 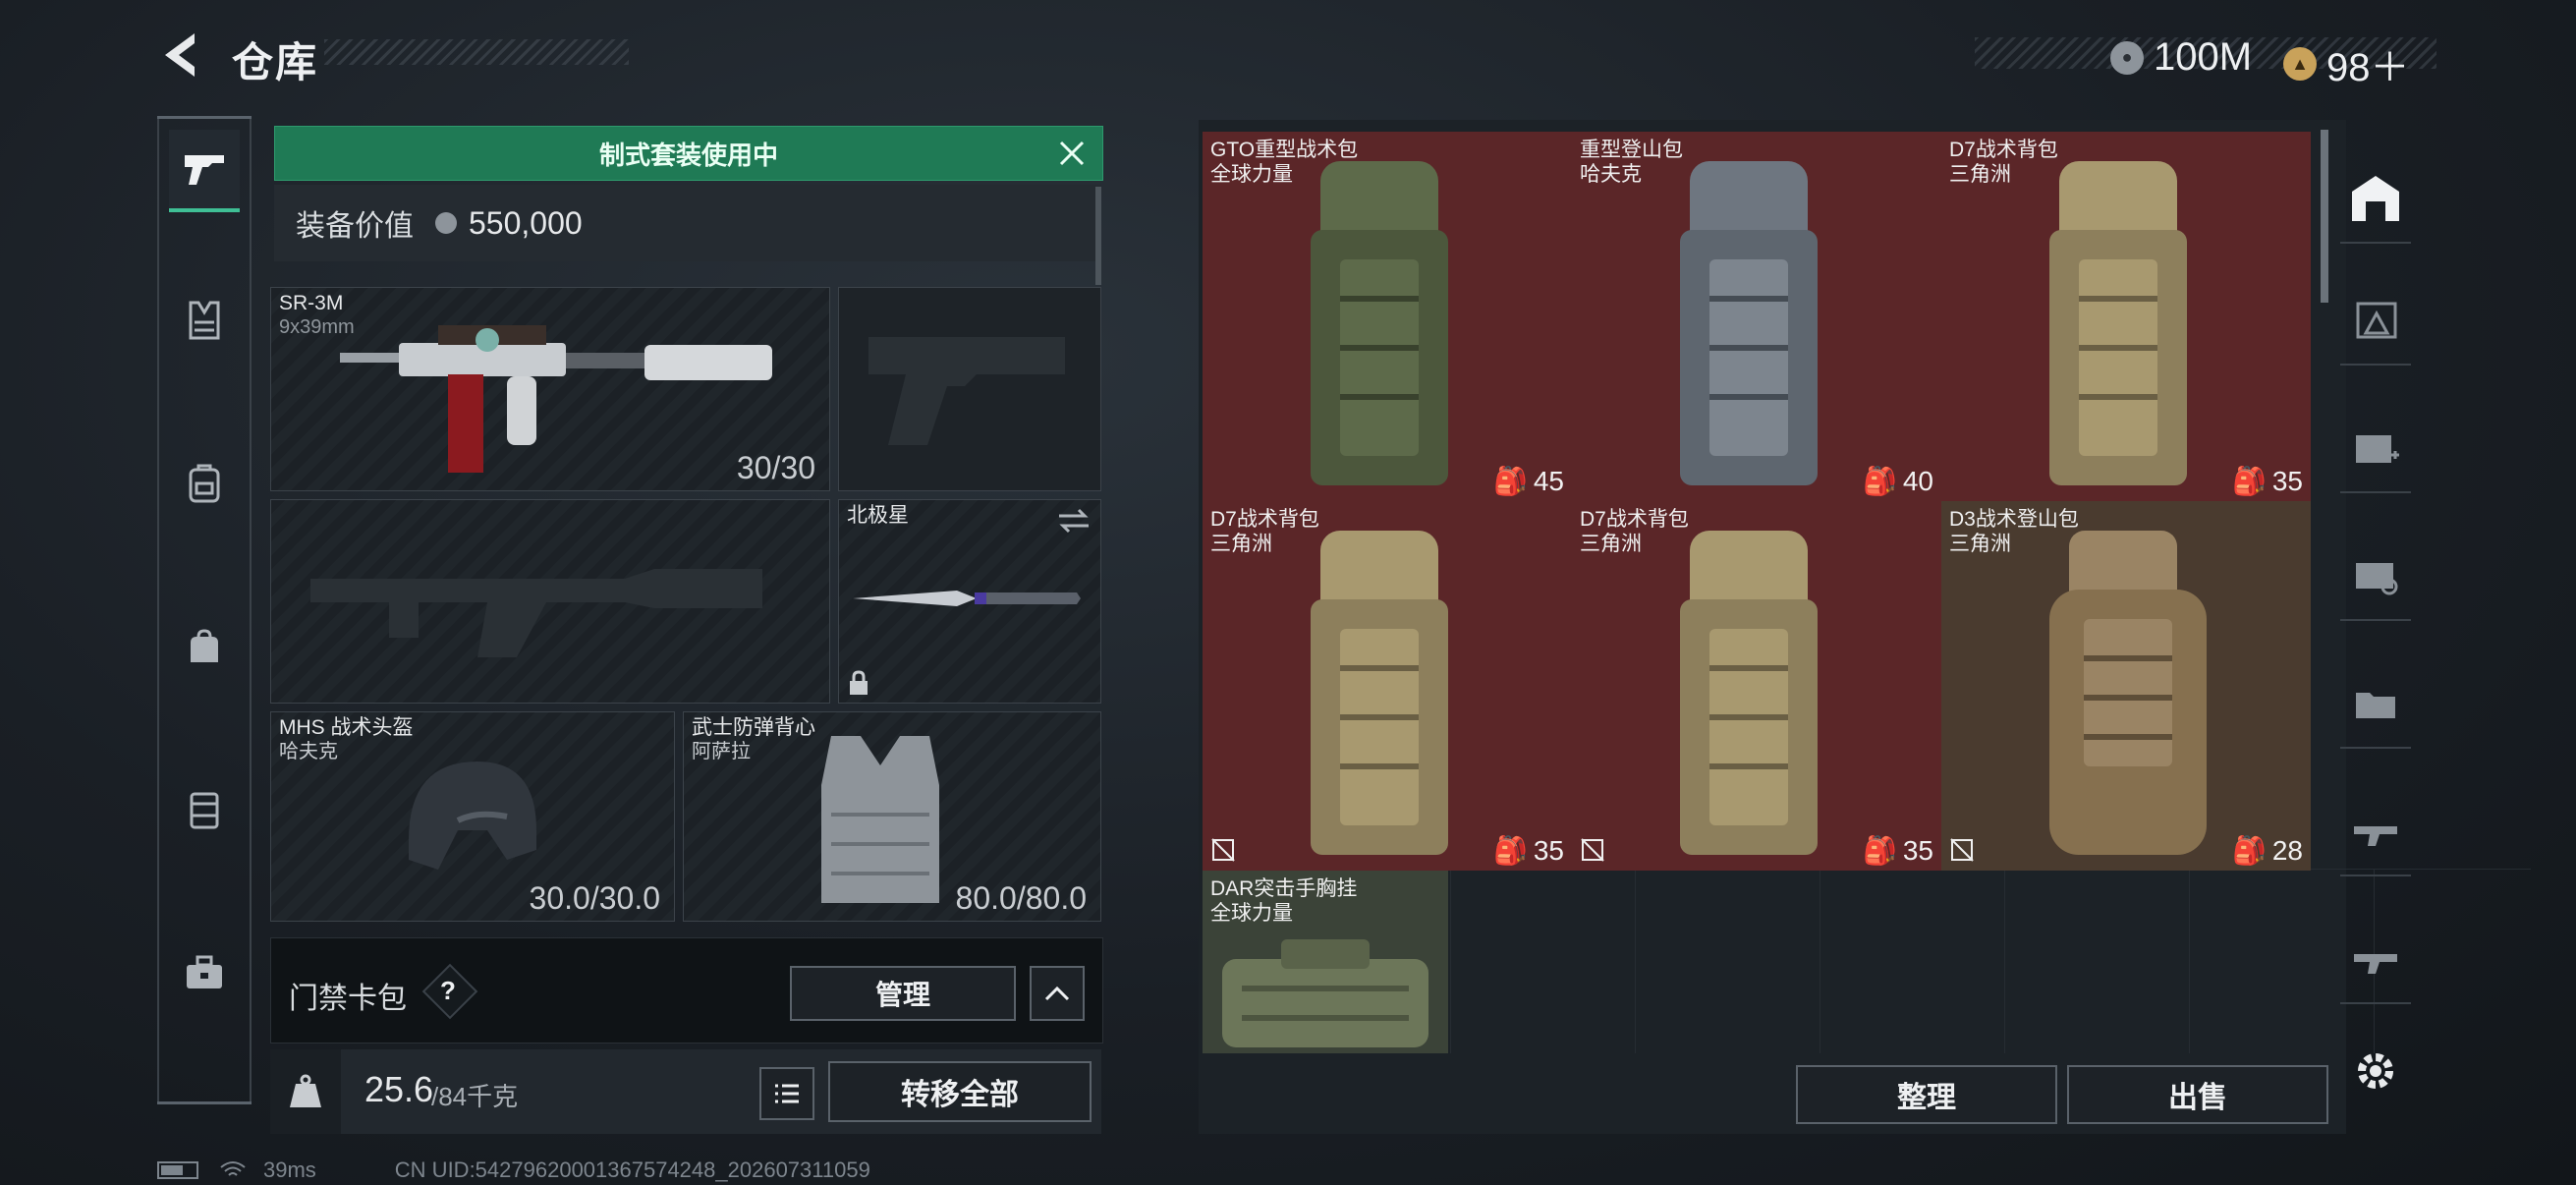 What do you see at coordinates (1098, 236) in the screenshot?
I see `loadout-scrollbar` at bounding box center [1098, 236].